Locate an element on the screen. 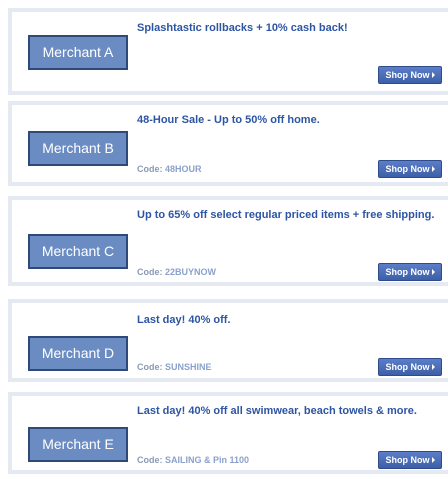 The width and height of the screenshot is (448, 479). promo-code-value: SAILING & Pin 1100 is located at coordinates (207, 460).